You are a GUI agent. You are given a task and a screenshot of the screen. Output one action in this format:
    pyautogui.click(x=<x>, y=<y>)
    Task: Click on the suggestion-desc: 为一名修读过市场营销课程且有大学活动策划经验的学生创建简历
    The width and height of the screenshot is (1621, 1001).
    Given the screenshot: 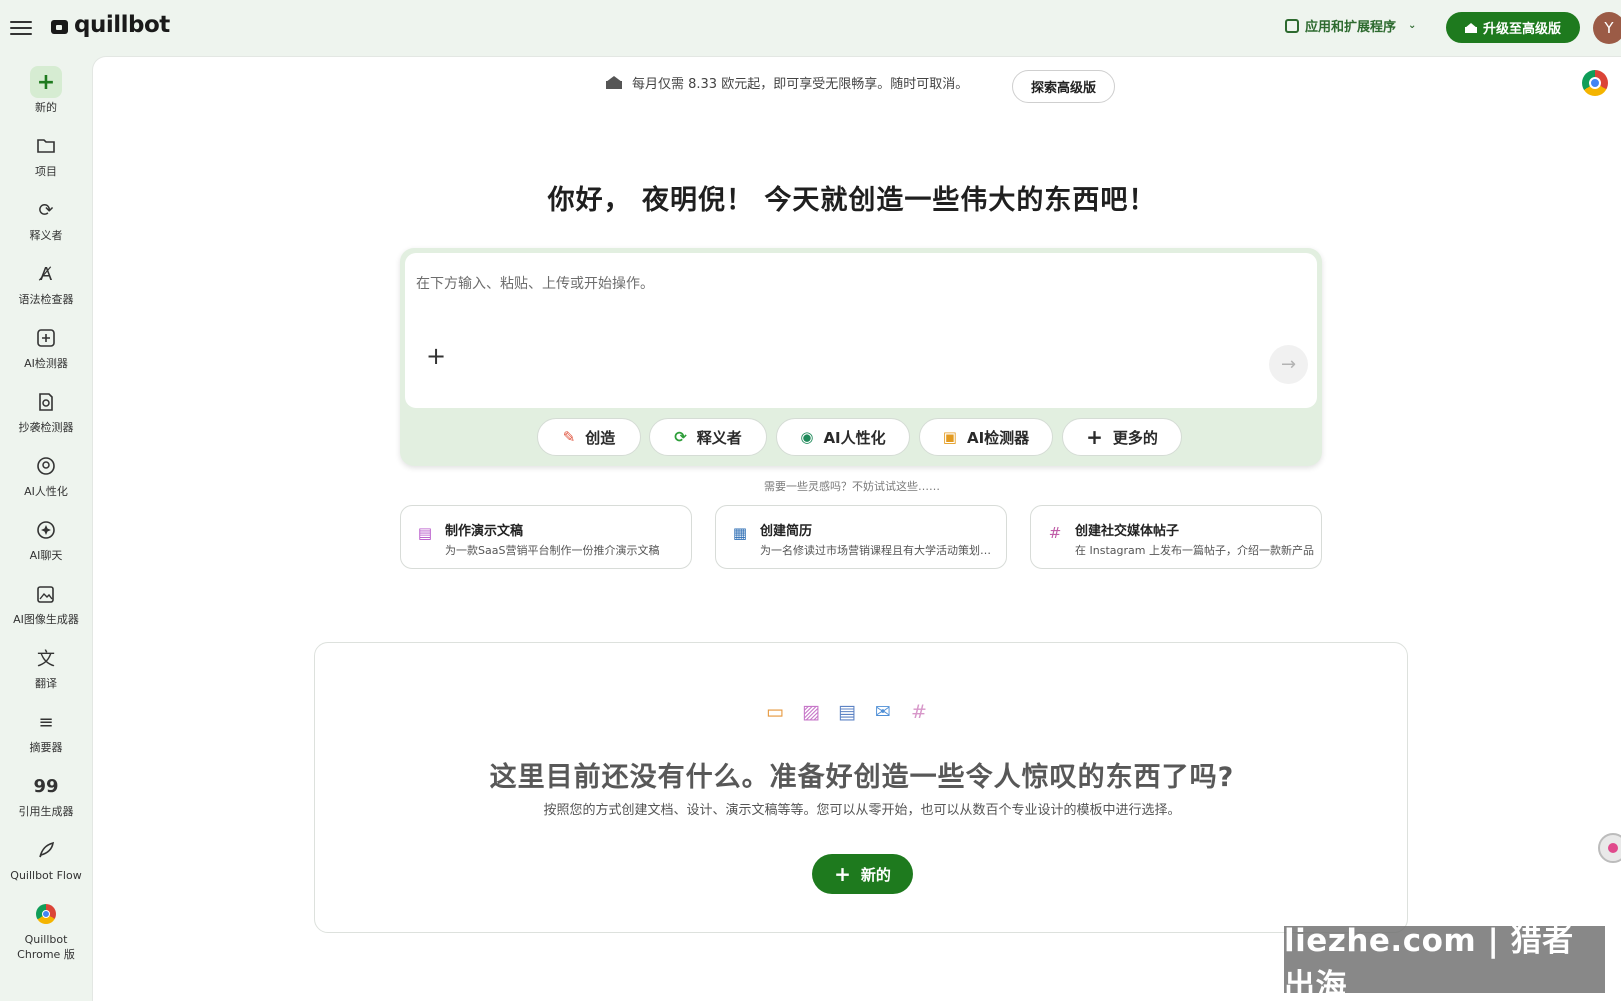 What is the action you would take?
    pyautogui.click(x=880, y=550)
    